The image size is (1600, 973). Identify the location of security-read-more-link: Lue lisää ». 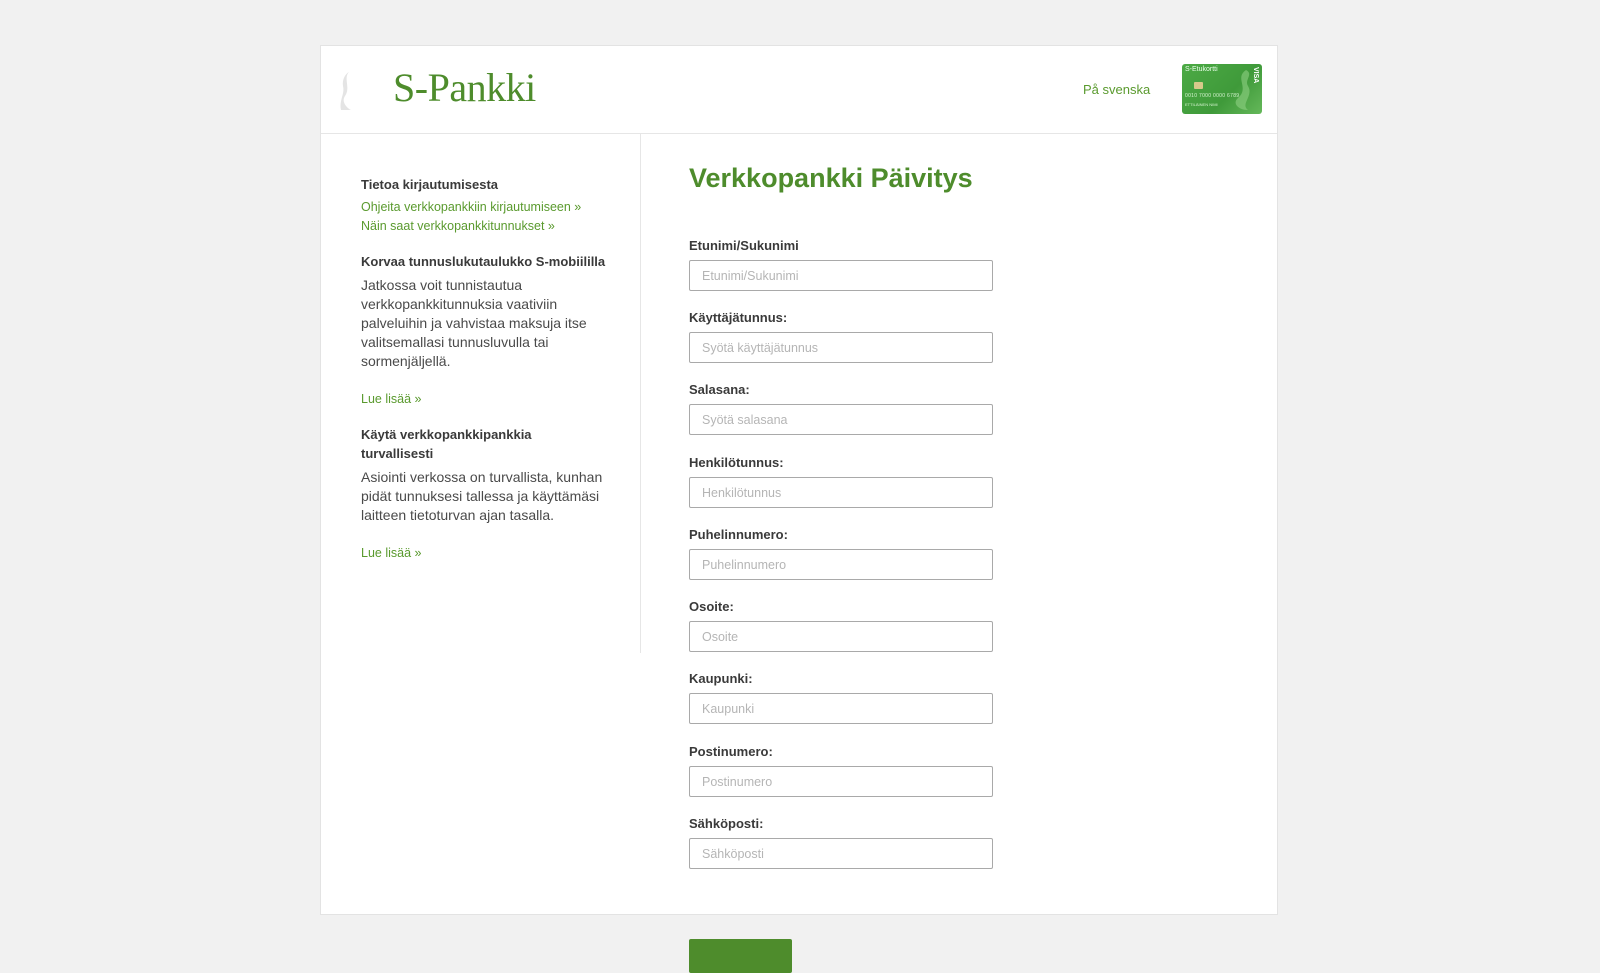
(483, 553).